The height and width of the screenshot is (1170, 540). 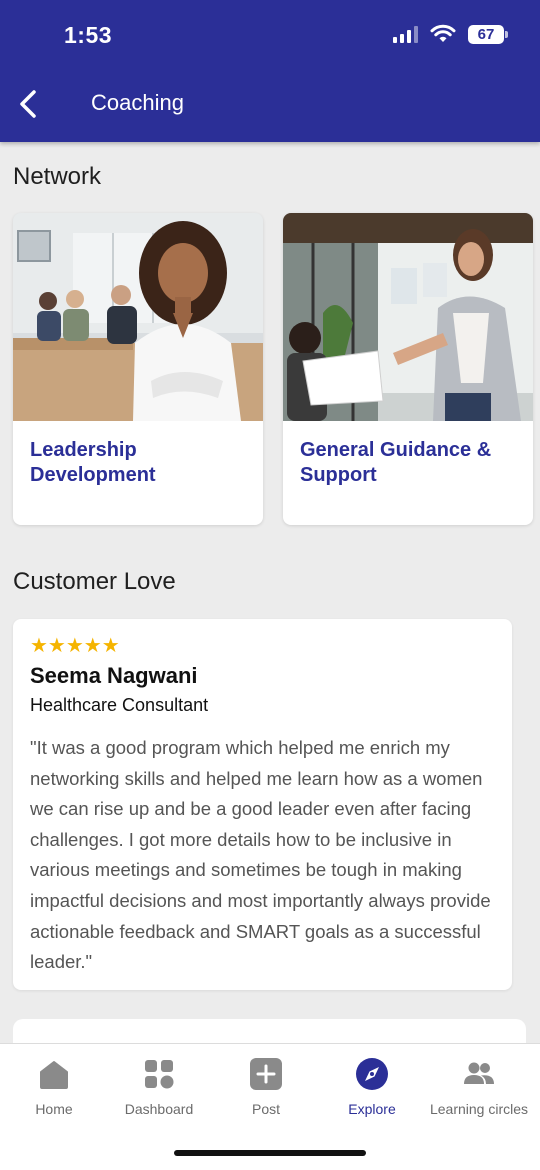 I want to click on nav-dashboard: Dashboard, so click(x=159, y=1089).